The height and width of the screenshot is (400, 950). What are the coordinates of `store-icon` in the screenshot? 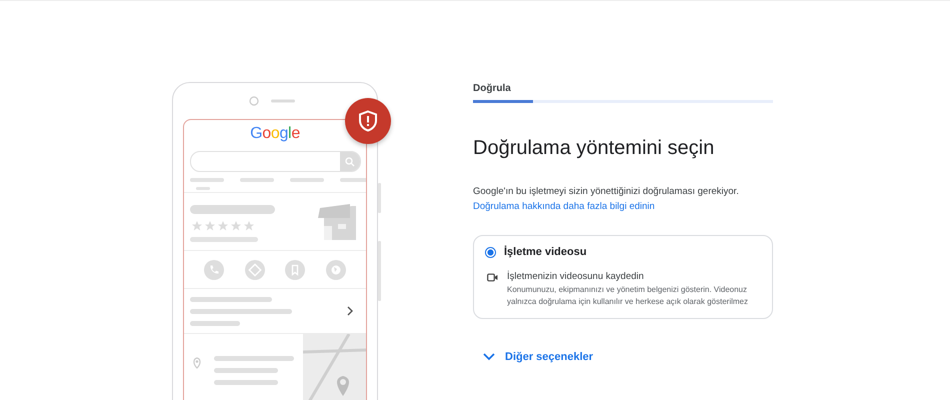 It's located at (337, 222).